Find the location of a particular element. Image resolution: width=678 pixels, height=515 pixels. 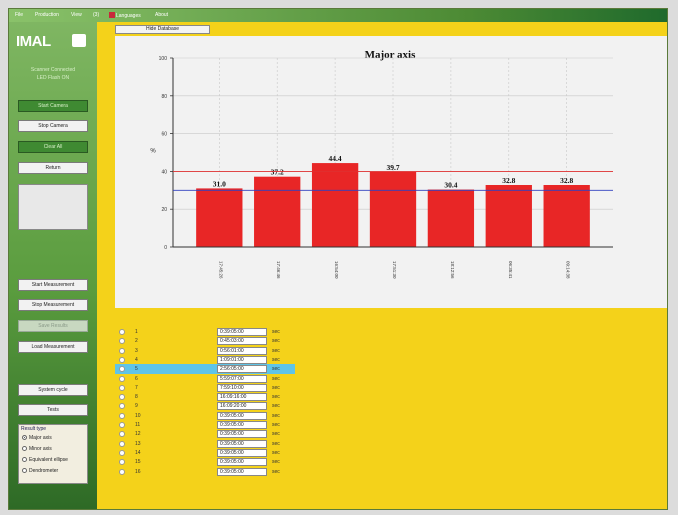

record-time-field: 5:59:07:00 is located at coordinates (242, 378).